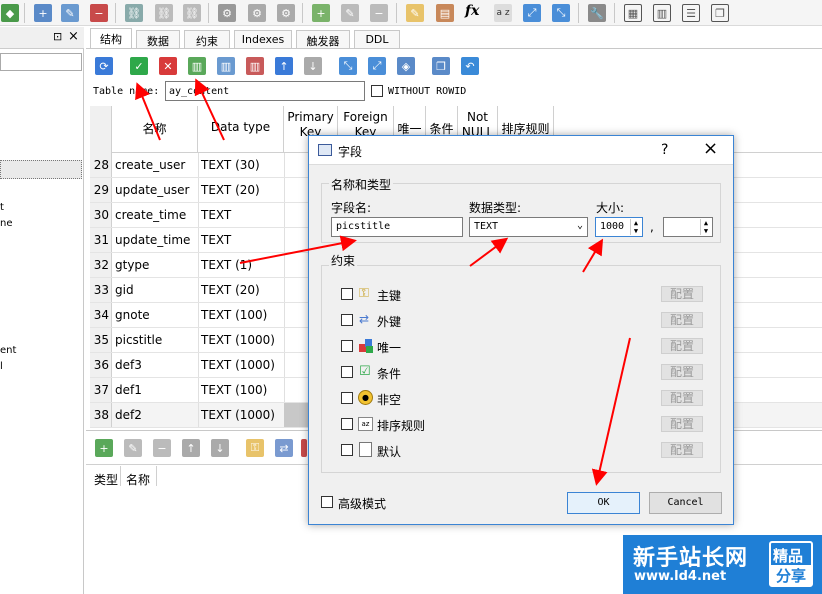 The image size is (822, 594). I want to click on tab-triggers: 触发器, so click(323, 39).